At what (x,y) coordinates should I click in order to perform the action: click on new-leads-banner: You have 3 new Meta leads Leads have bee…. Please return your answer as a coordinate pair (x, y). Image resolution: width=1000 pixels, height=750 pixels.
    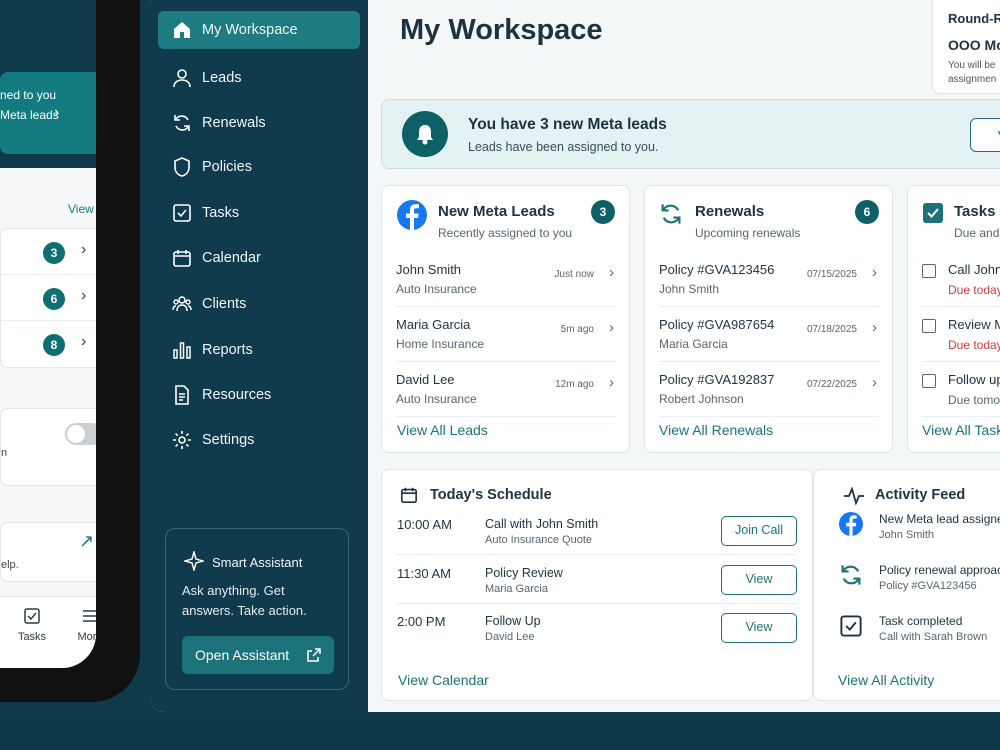
    Looking at the image, I should click on (690, 134).